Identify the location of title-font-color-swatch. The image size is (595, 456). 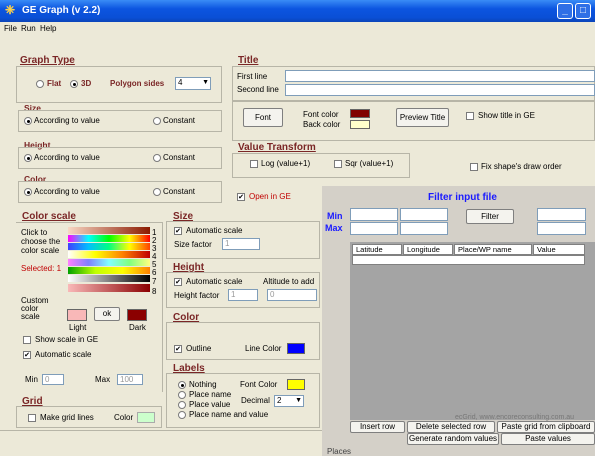
(360, 113).